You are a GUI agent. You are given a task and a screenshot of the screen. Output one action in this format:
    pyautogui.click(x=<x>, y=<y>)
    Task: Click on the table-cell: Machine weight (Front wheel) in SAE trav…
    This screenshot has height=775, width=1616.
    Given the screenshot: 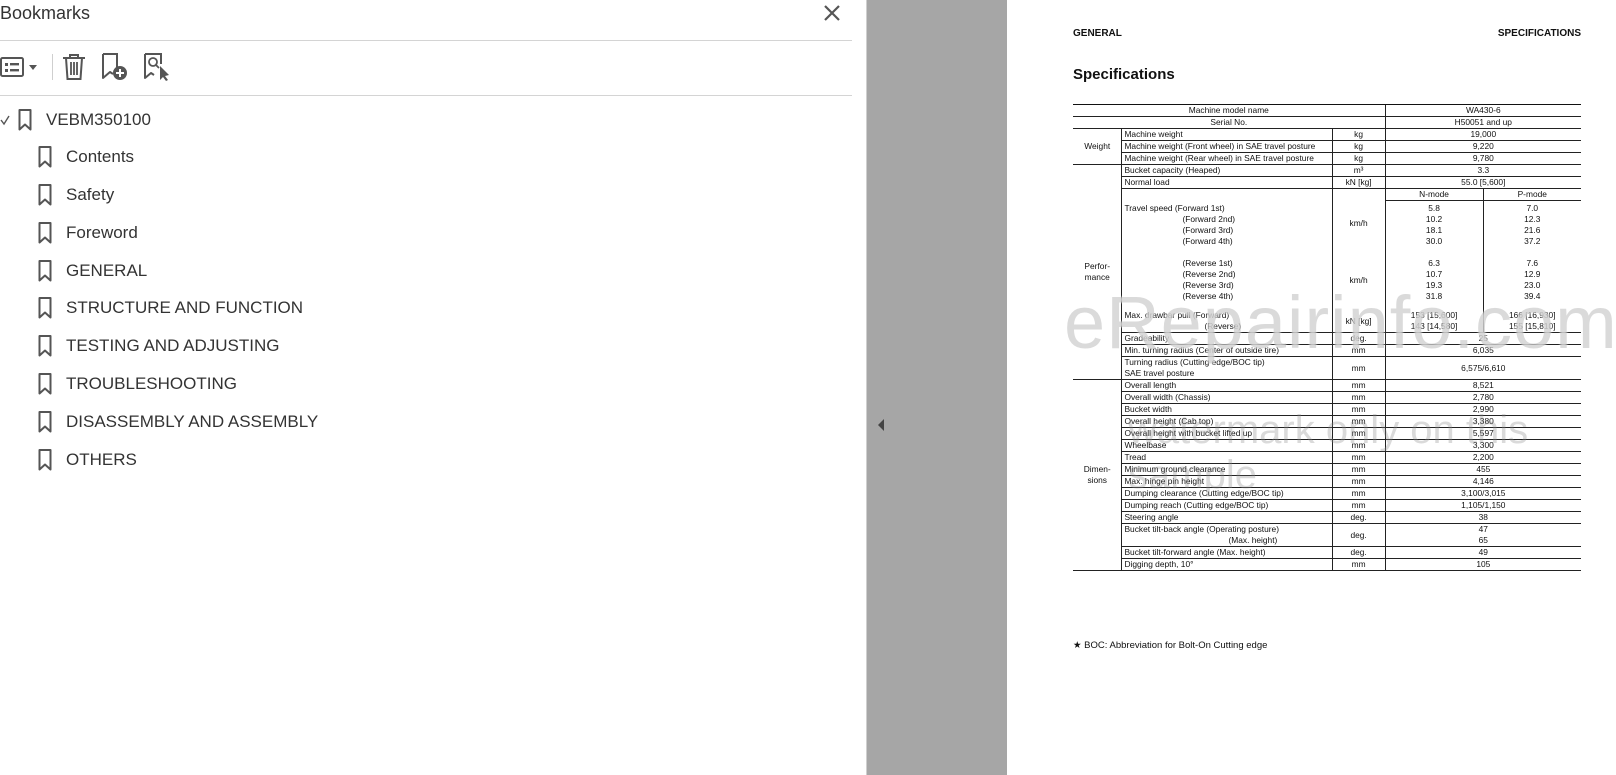 What is the action you would take?
    pyautogui.click(x=1227, y=146)
    